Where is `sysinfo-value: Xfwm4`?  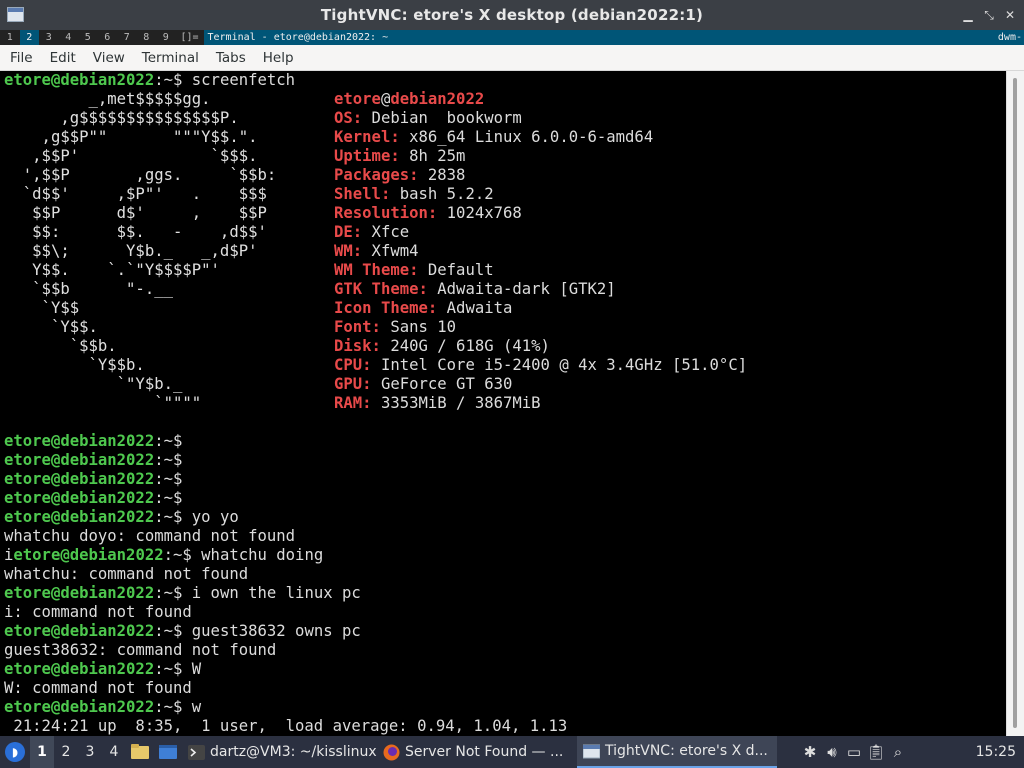
sysinfo-value: Xfwm4 is located at coordinates (390, 251).